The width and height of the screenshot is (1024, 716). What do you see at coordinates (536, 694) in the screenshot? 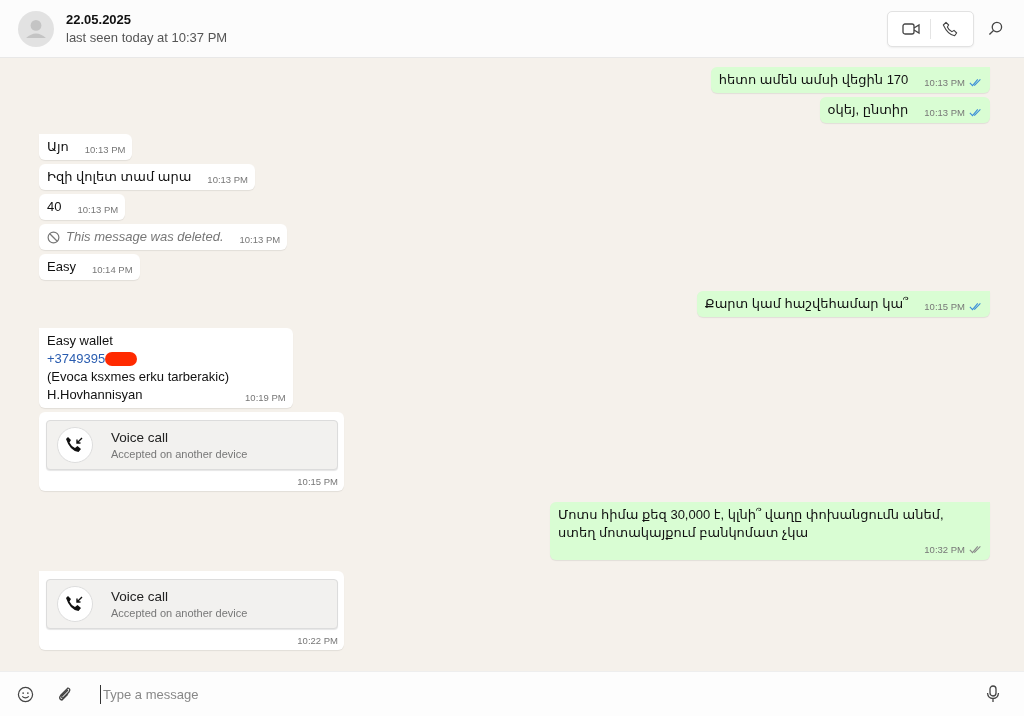
I see `message-input: Type a message` at bounding box center [536, 694].